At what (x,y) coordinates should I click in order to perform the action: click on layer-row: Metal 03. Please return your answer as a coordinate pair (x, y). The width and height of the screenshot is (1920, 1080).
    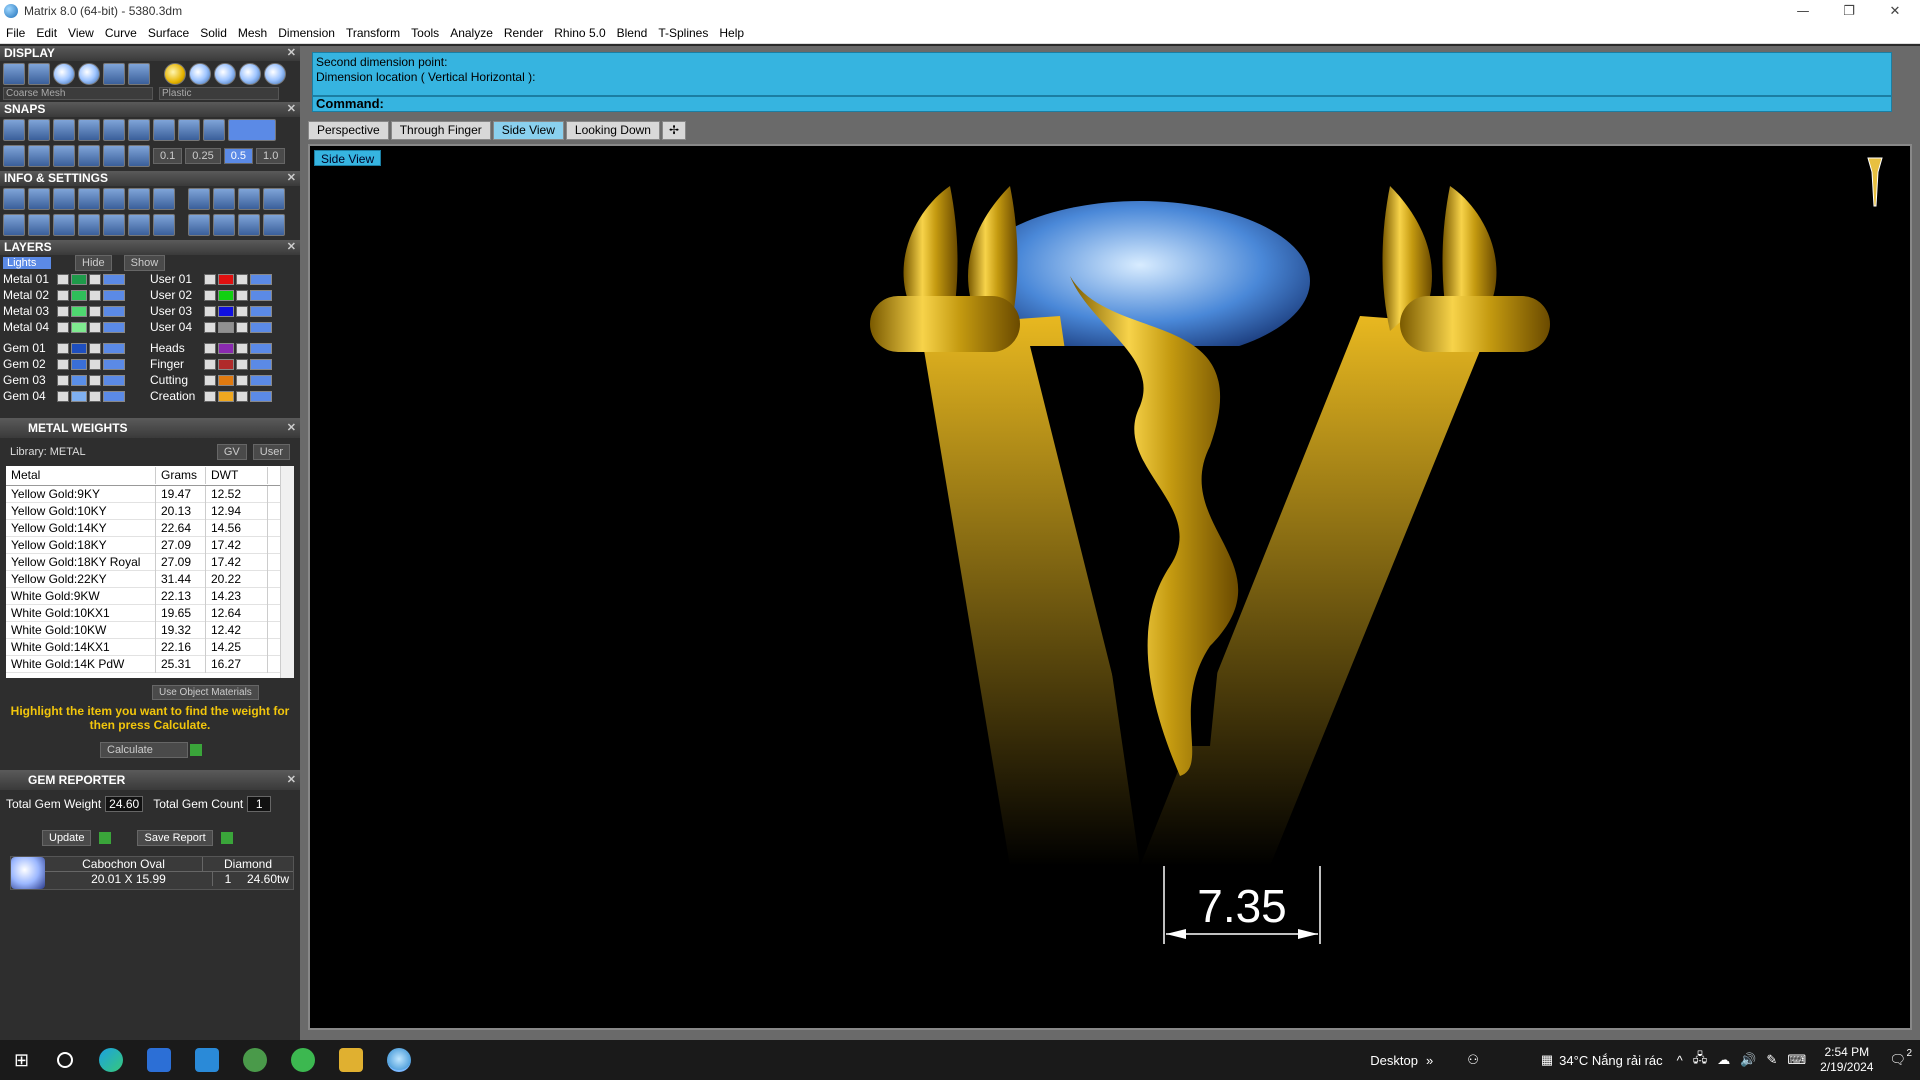
    Looking at the image, I should click on (76, 311).